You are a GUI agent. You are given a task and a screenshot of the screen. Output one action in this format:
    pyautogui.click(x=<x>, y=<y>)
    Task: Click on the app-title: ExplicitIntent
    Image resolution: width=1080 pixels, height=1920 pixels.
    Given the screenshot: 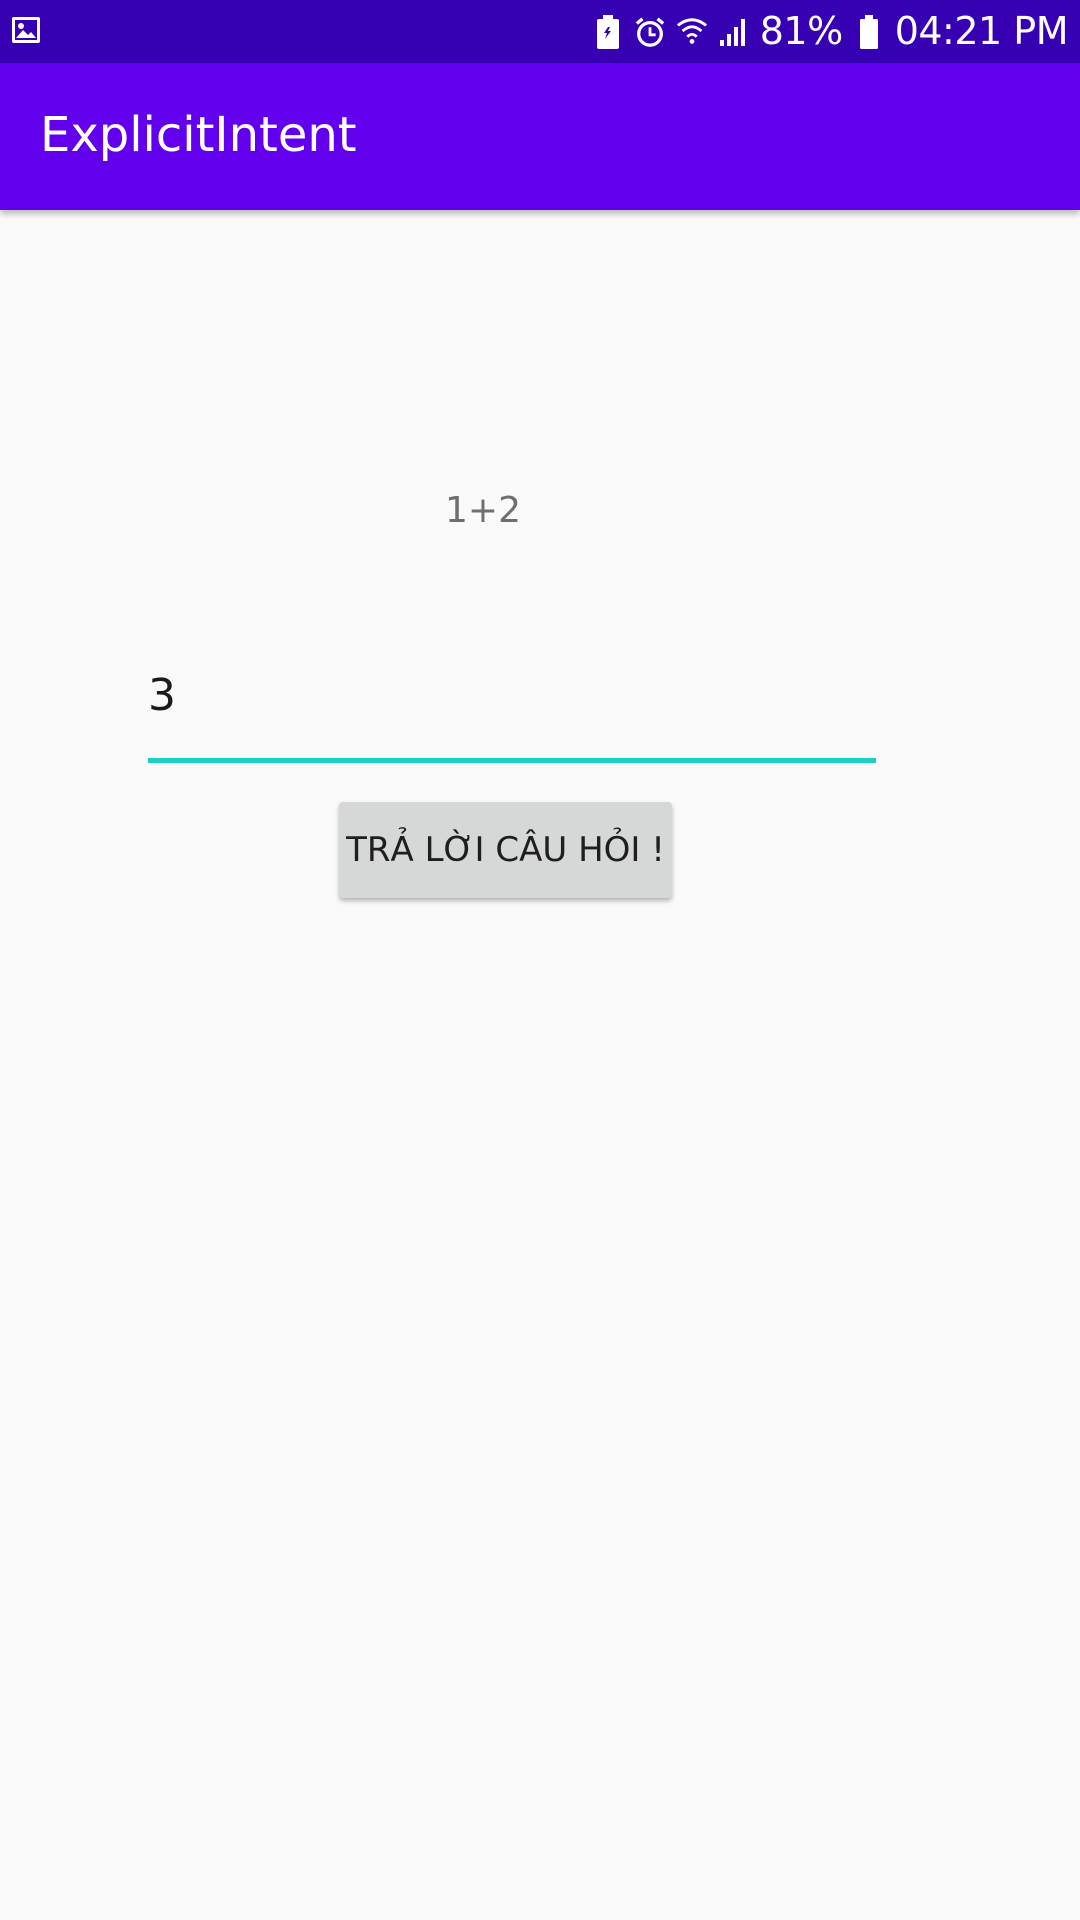 What is the action you would take?
    pyautogui.click(x=198, y=135)
    